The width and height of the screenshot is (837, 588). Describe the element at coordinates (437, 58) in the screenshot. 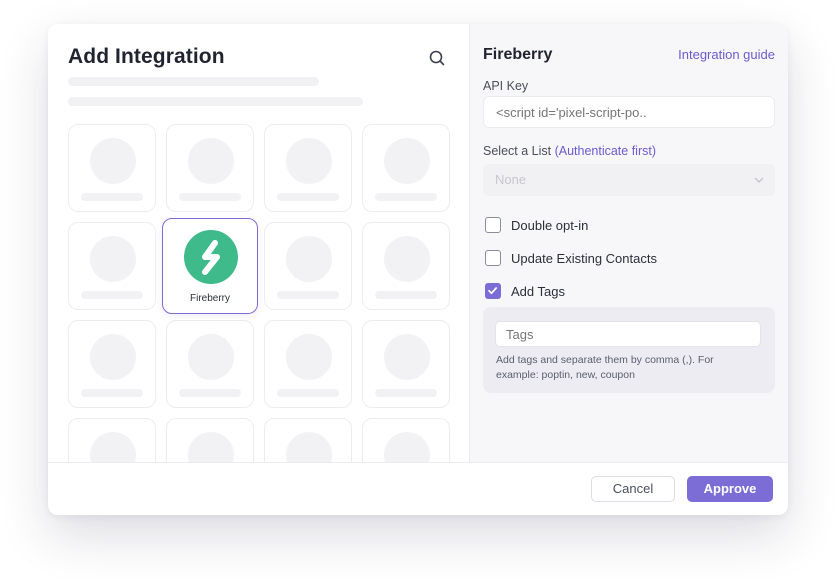

I see `search-icon` at that location.